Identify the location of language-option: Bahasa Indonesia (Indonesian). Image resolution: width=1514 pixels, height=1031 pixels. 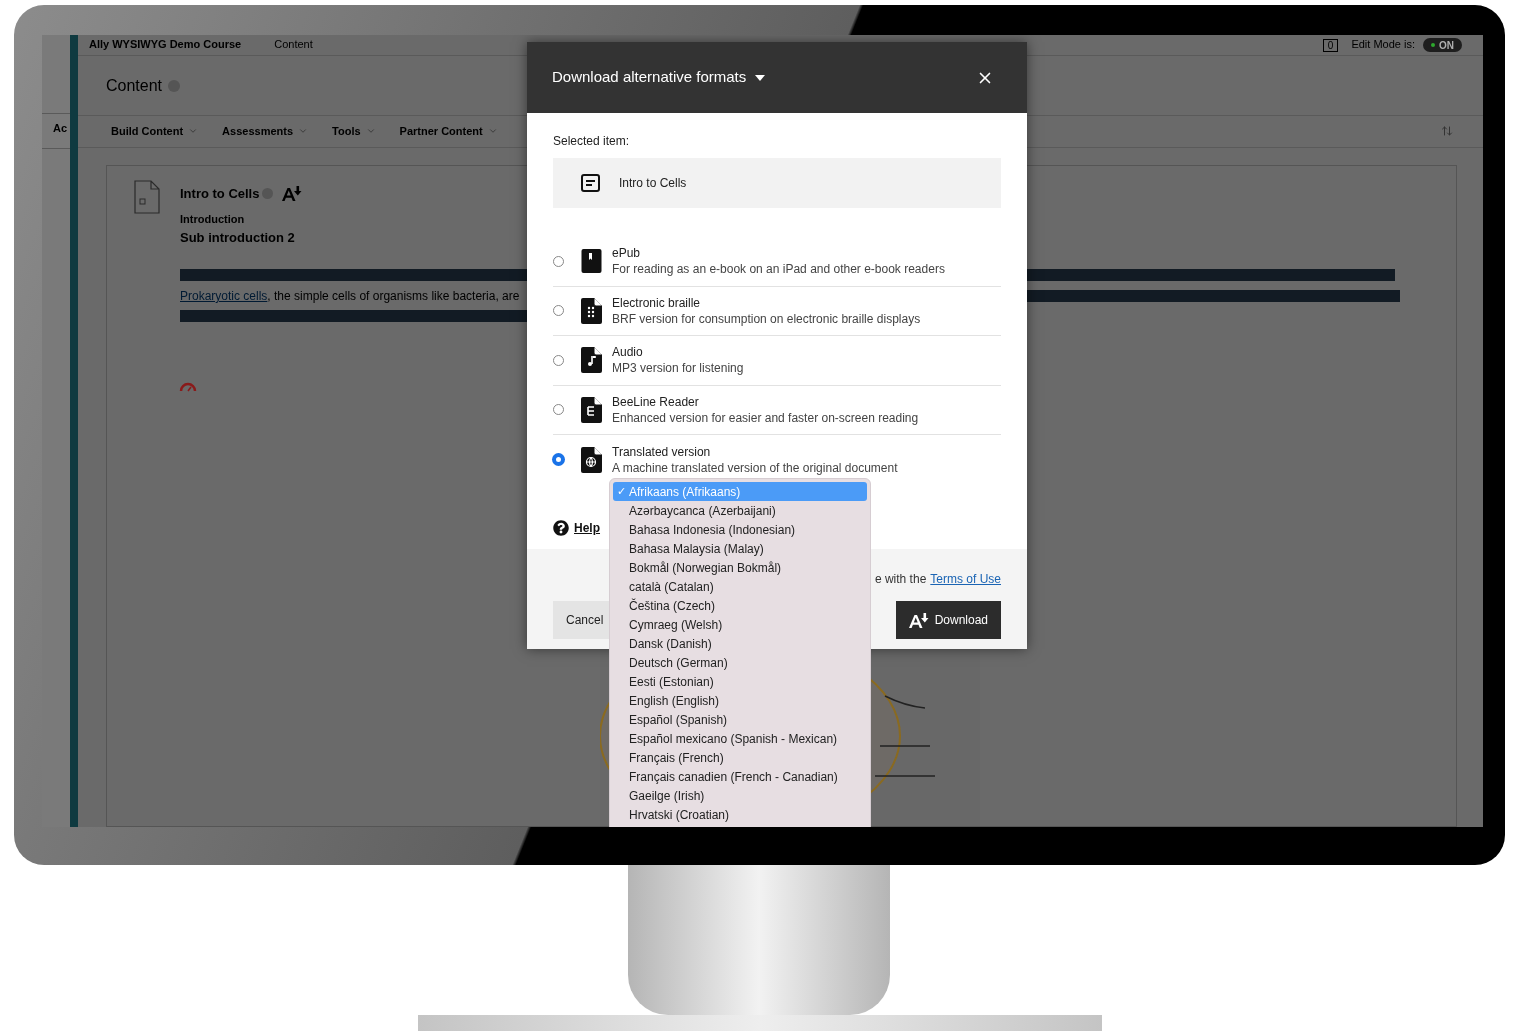
(740, 529).